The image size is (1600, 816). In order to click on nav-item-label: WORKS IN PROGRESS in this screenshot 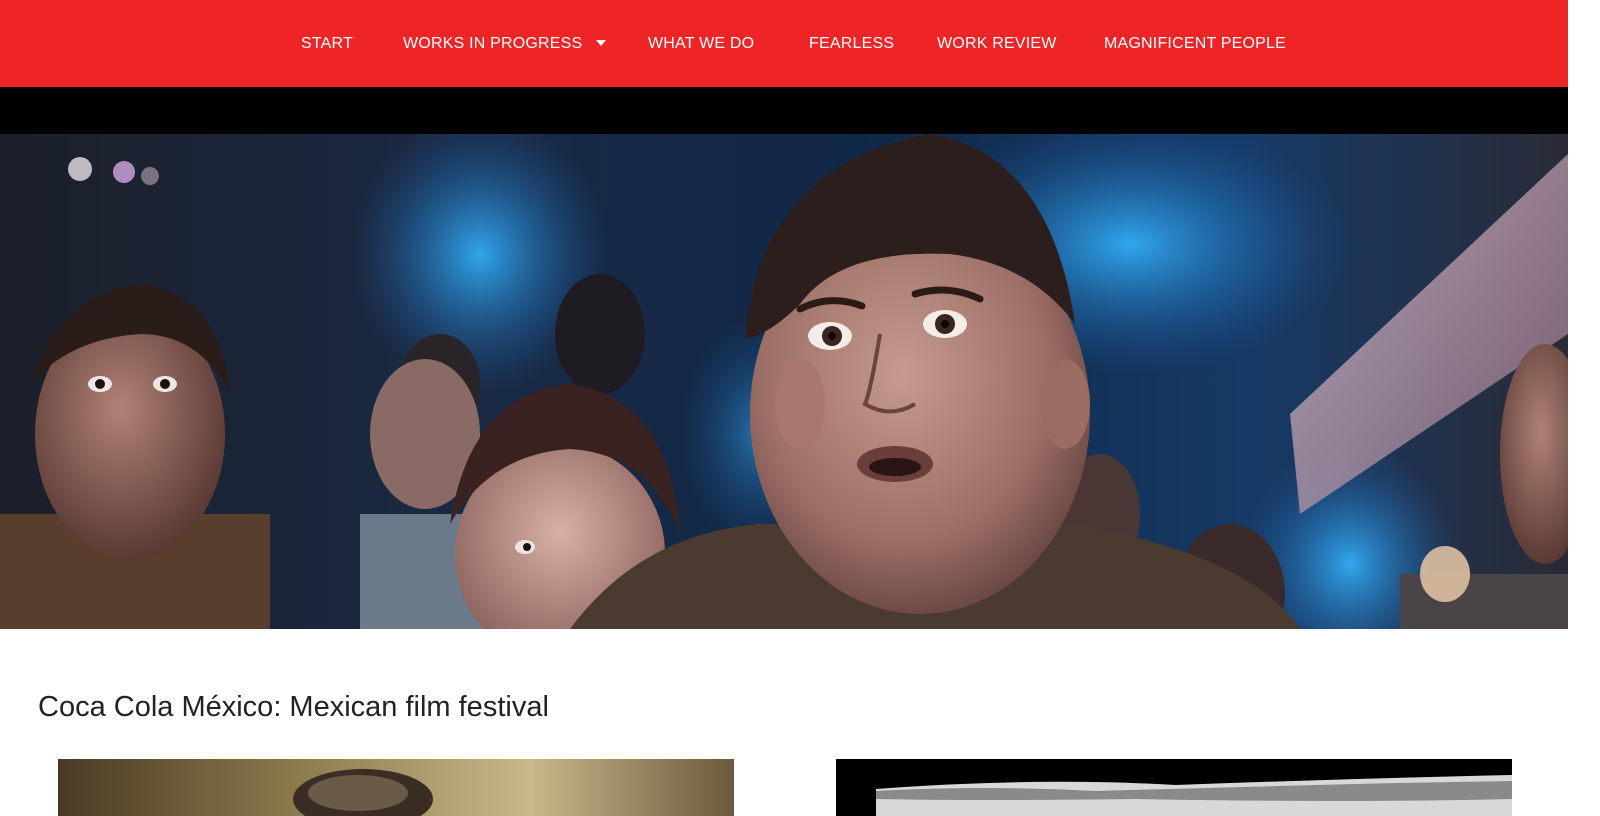, I will do `click(493, 43)`.